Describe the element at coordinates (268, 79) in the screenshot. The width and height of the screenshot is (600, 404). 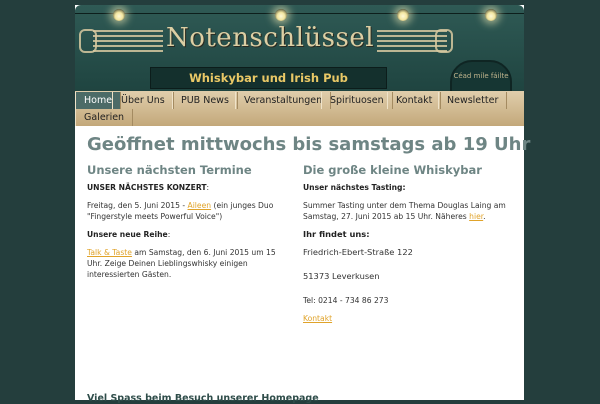
I see `site-subtitle: Whiskybar und Irish Pub Leverkusen` at that location.